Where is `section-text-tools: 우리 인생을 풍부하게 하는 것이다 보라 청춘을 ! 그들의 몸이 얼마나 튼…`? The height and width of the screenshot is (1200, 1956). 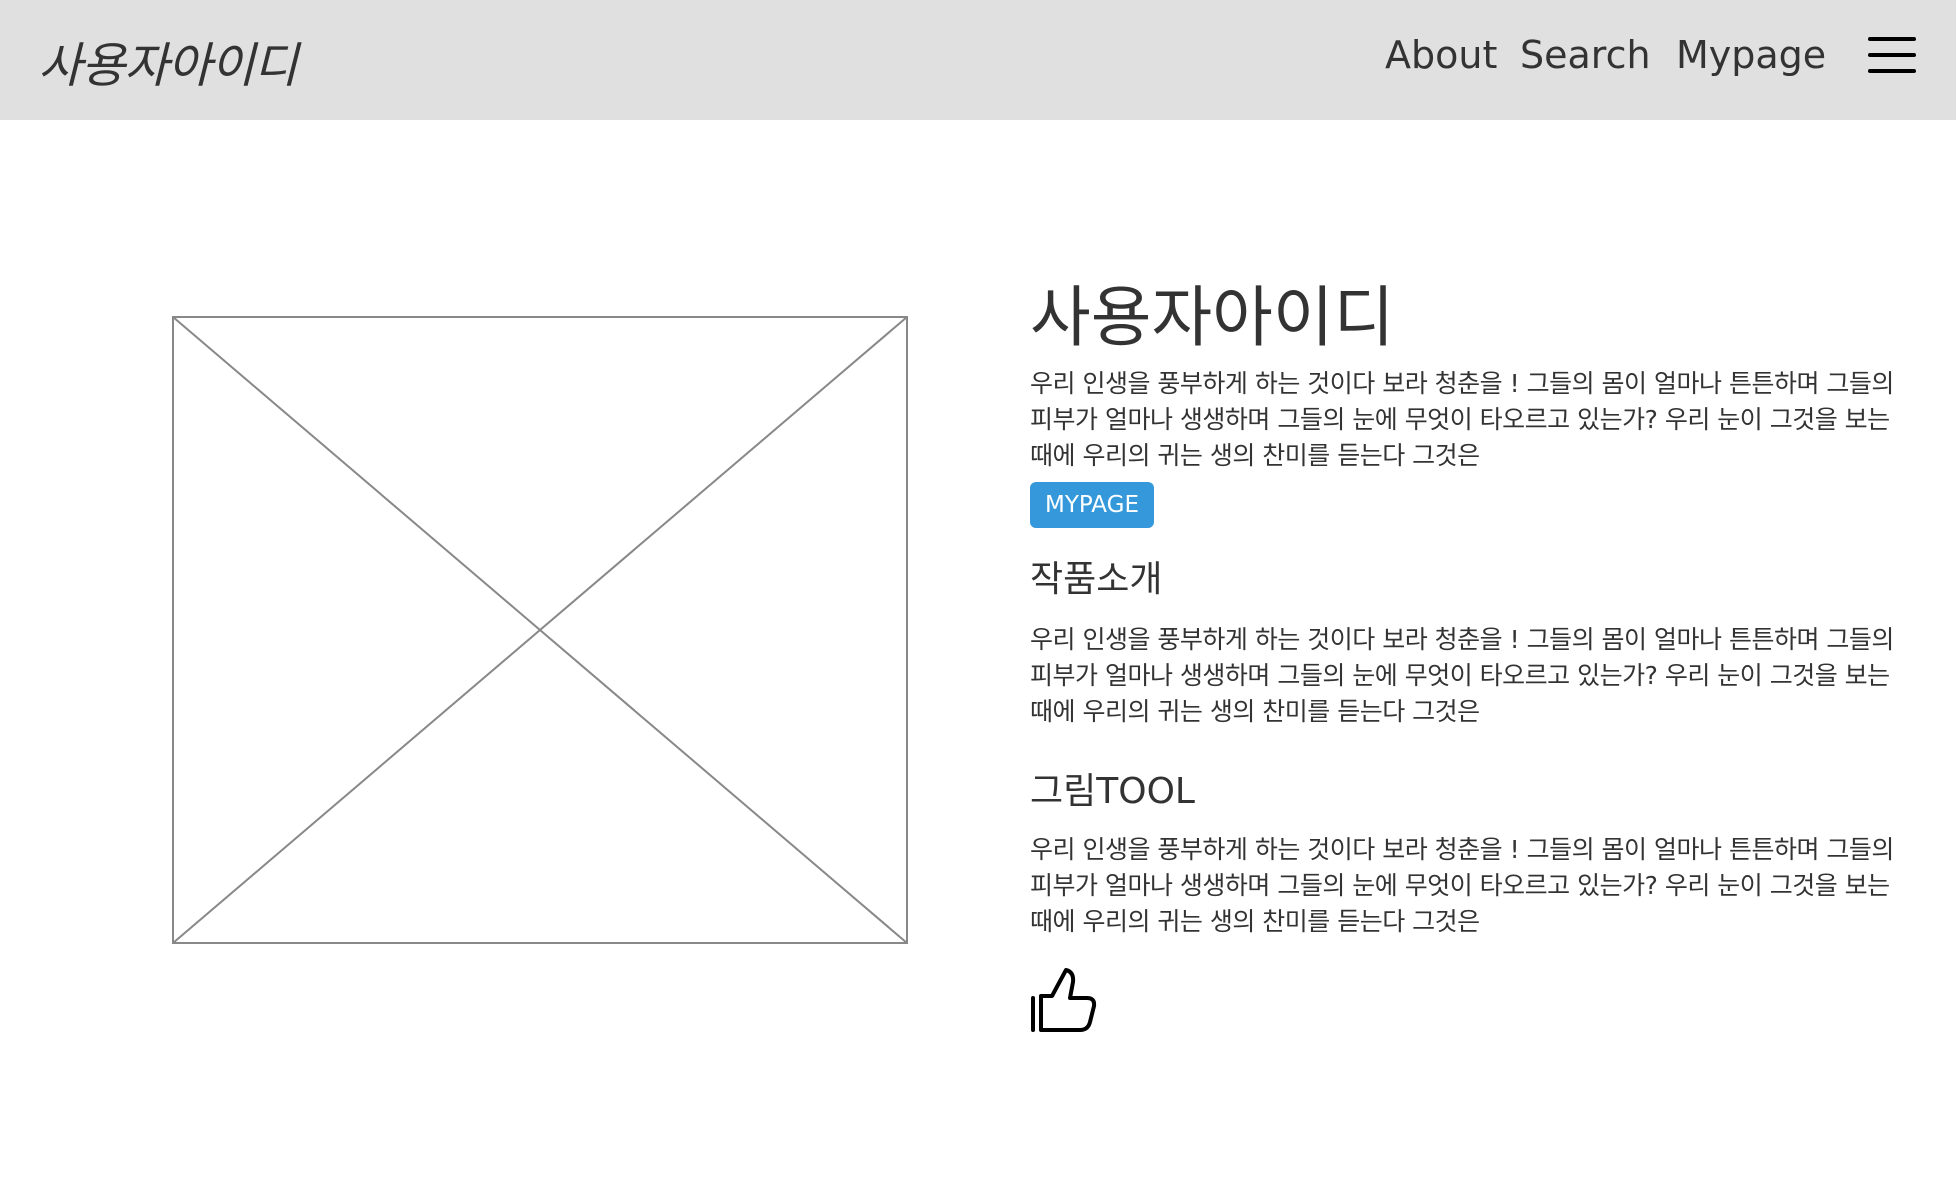
section-text-tools: 우리 인생을 풍부하게 하는 것이다 보라 청춘을 ! 그들의 몸이 얼마나 튼… is located at coordinates (1462, 885).